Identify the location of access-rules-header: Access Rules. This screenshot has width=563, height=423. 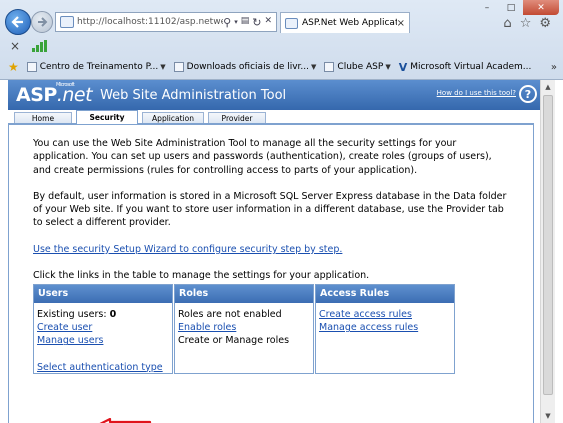
(385, 293).